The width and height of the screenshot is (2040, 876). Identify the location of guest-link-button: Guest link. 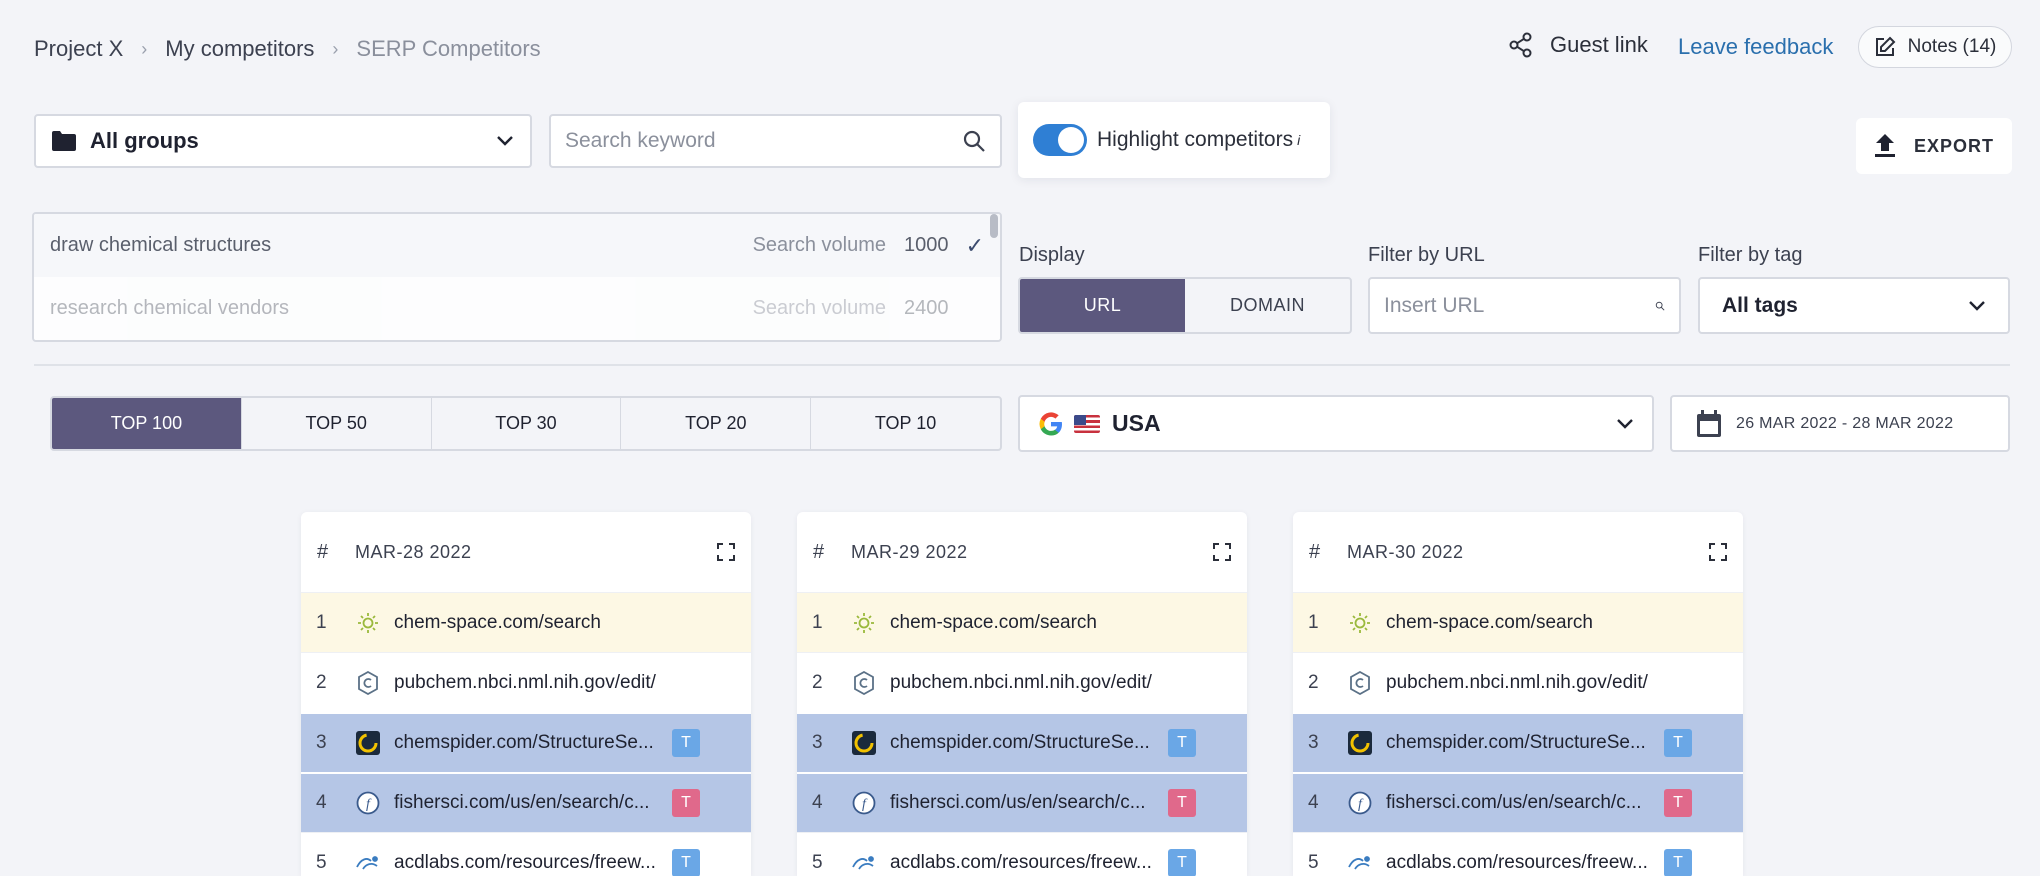
(1578, 45).